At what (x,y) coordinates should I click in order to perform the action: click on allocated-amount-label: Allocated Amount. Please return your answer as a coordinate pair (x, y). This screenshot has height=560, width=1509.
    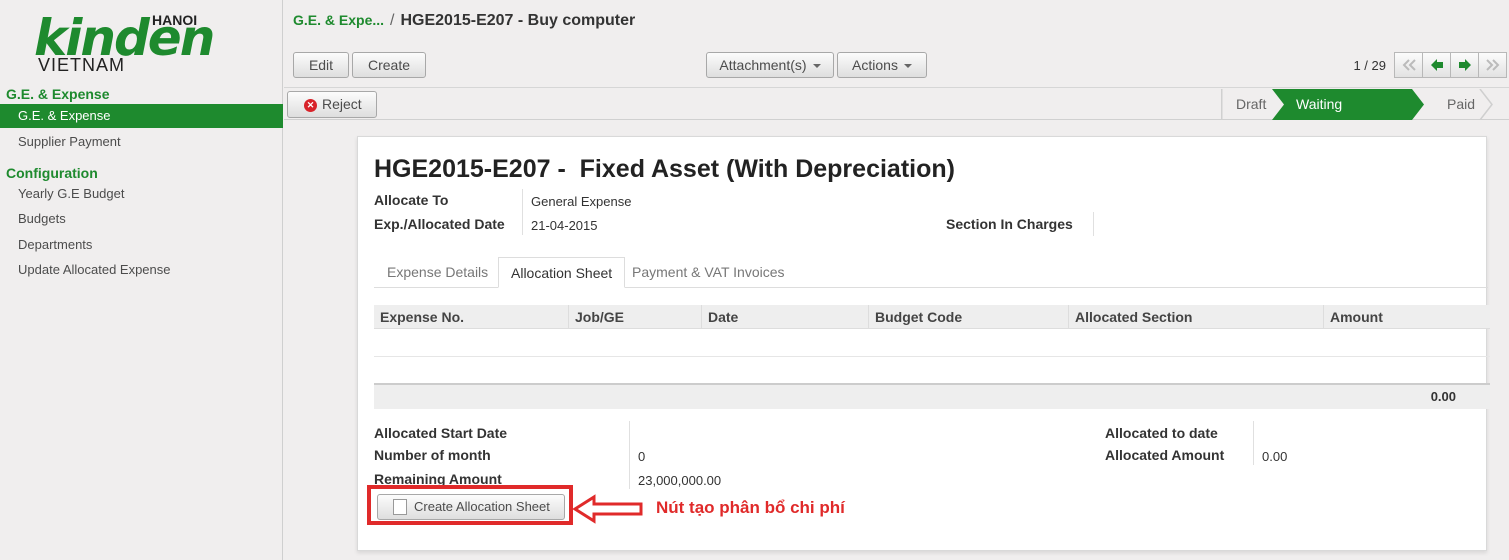
    Looking at the image, I should click on (1165, 455).